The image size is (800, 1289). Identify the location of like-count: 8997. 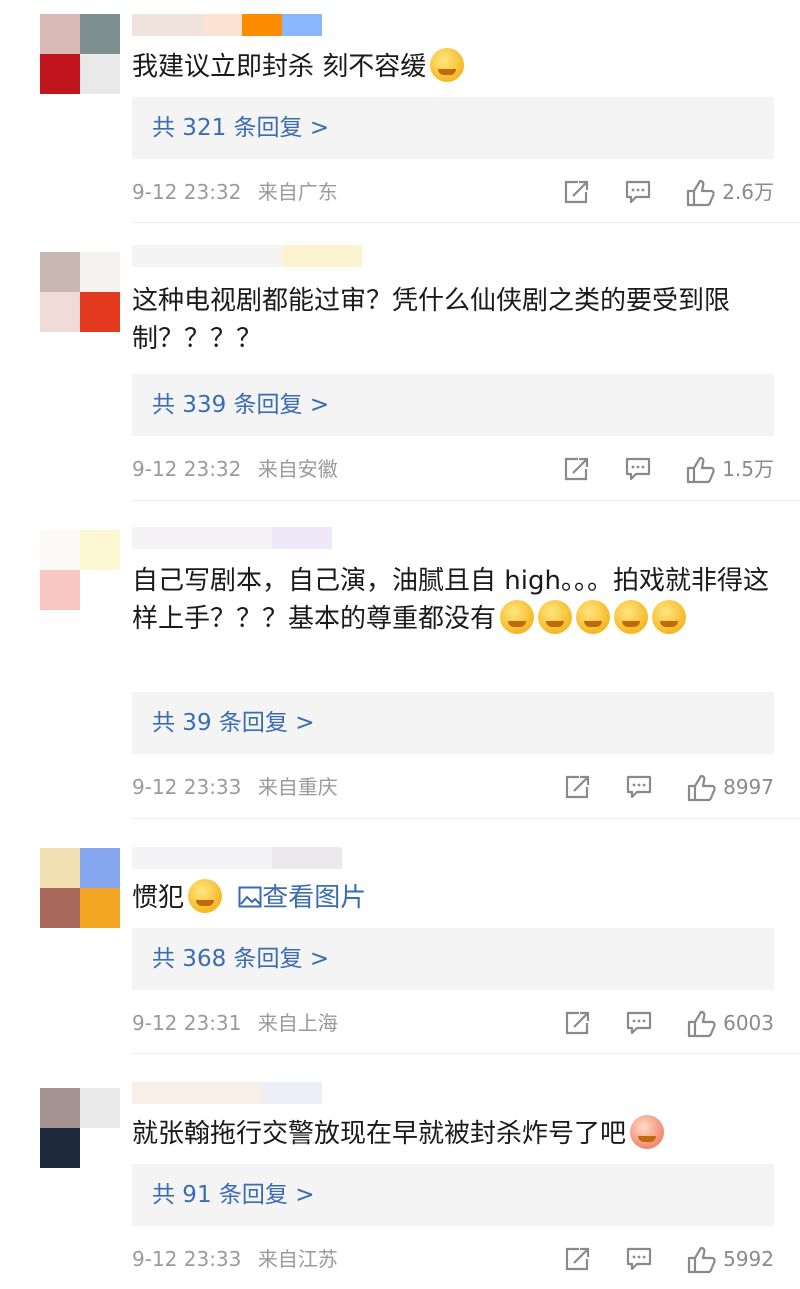
(748, 787).